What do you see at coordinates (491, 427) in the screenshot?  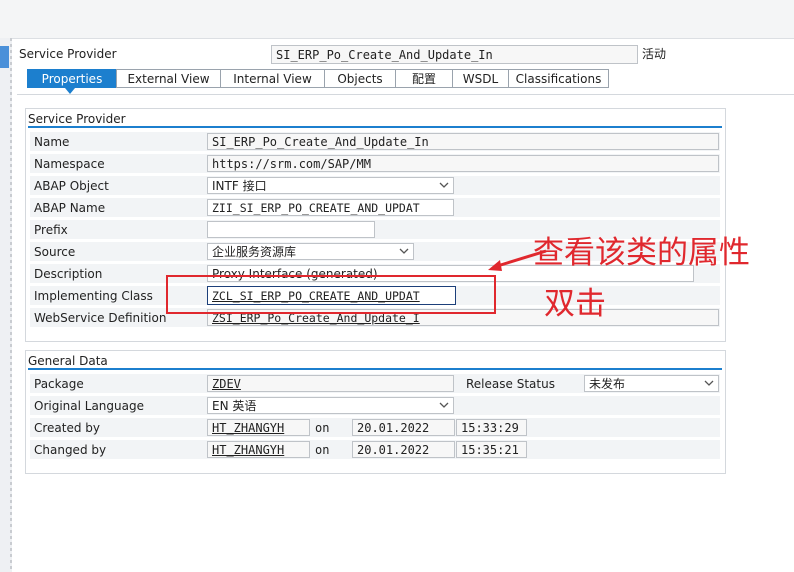 I see `created-time-field: 15:33:29` at bounding box center [491, 427].